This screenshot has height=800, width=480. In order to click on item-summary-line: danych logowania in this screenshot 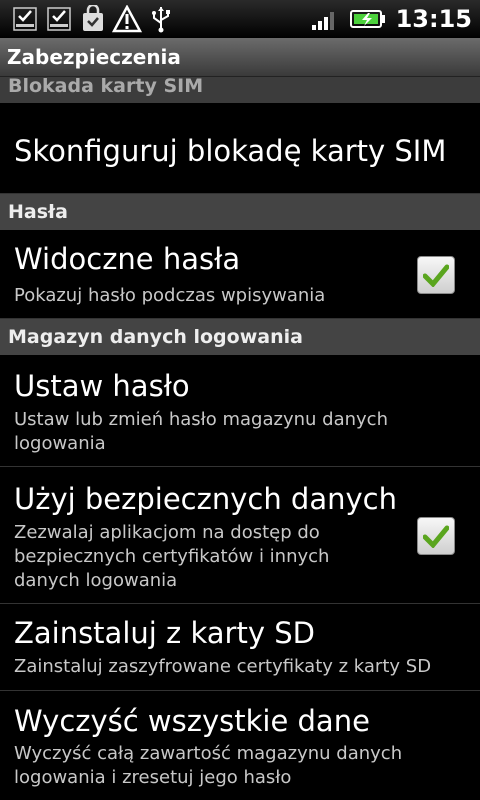, I will do `click(96, 580)`.